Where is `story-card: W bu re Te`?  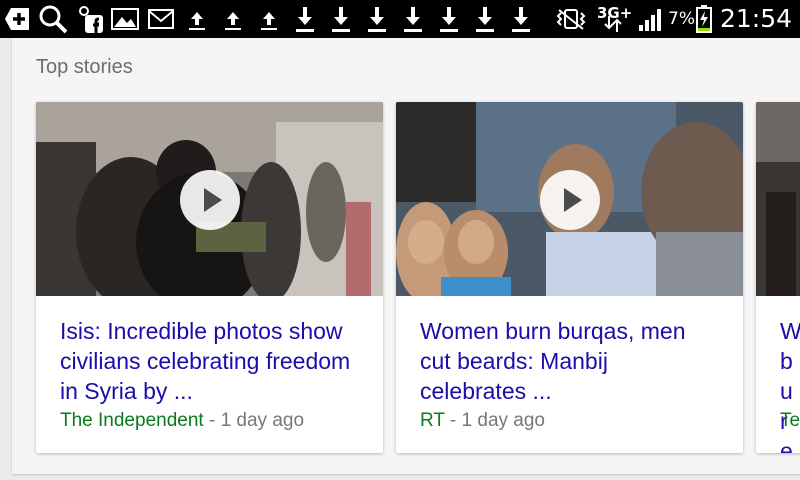
story-card: W bu re Te is located at coordinates (778, 277).